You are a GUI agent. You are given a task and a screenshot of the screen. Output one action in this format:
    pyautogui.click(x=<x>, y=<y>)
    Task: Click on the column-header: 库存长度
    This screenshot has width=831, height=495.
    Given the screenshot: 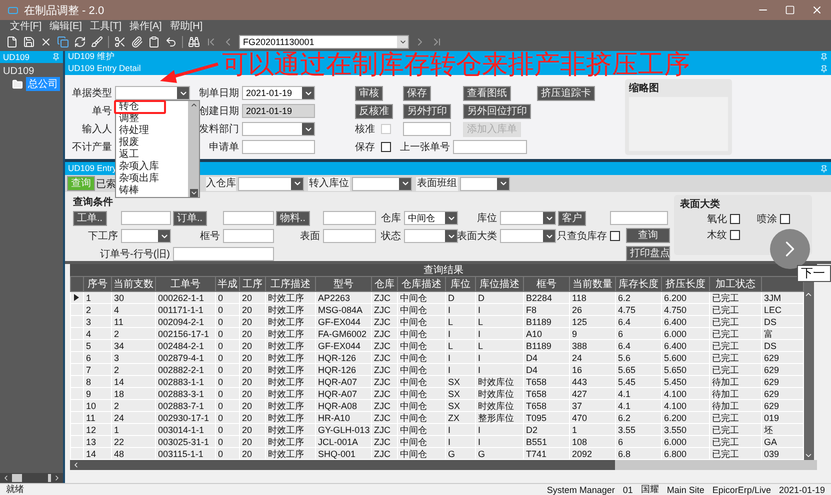 What is the action you would take?
    pyautogui.click(x=639, y=284)
    